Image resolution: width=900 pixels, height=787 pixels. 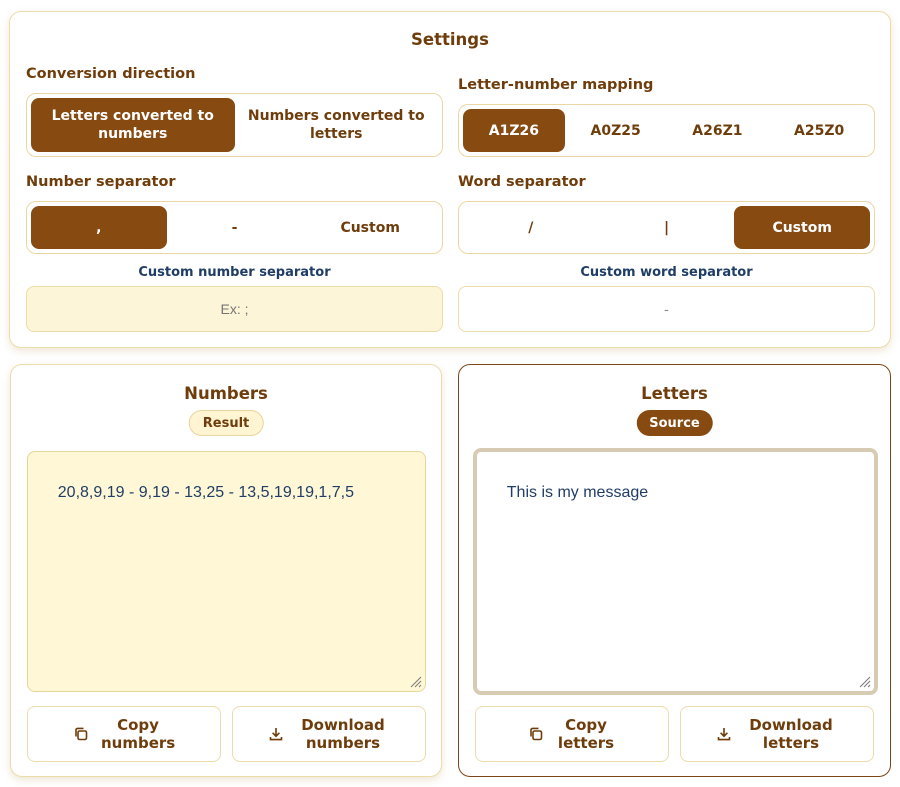 What do you see at coordinates (337, 125) in the screenshot?
I see `option-numbers-to-letters: Numbers converted to letters` at bounding box center [337, 125].